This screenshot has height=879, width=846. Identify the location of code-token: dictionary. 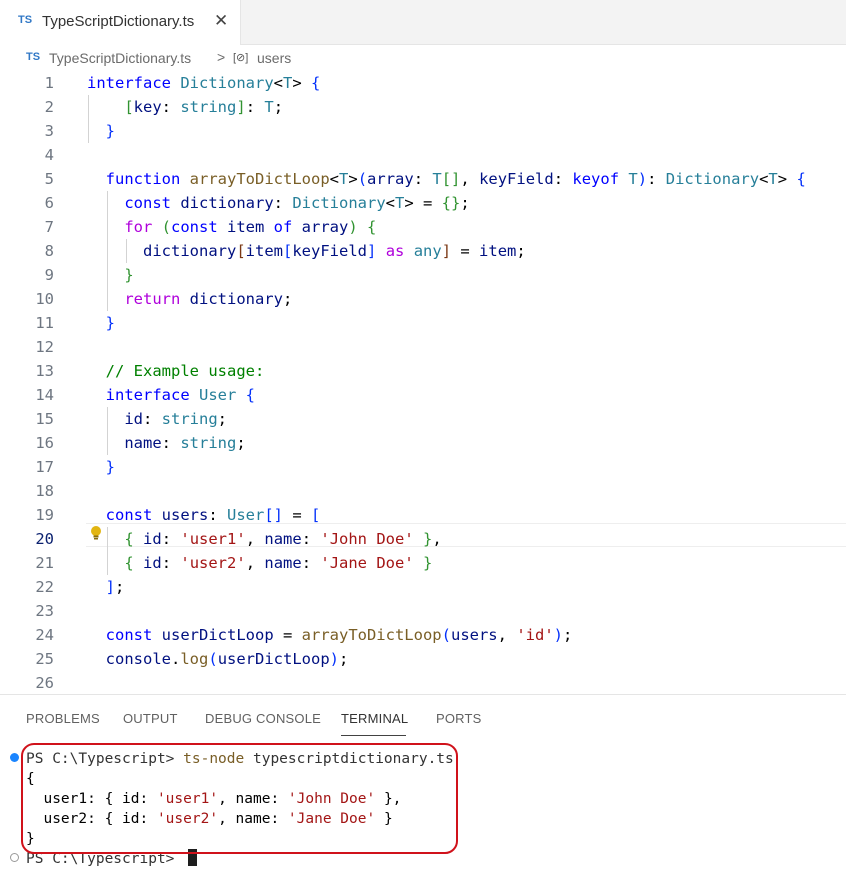
(227, 203).